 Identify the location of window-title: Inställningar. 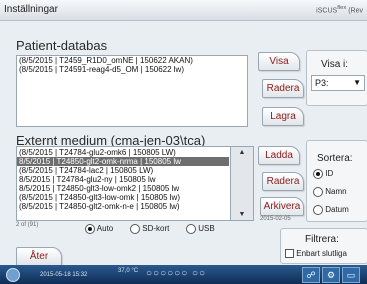
(31, 9).